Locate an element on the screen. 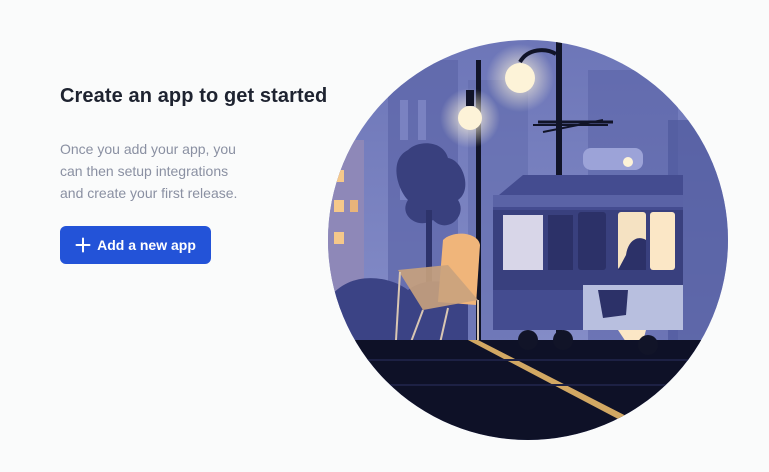 This screenshot has width=769, height=472. description-line: and create your first release. is located at coordinates (149, 193).